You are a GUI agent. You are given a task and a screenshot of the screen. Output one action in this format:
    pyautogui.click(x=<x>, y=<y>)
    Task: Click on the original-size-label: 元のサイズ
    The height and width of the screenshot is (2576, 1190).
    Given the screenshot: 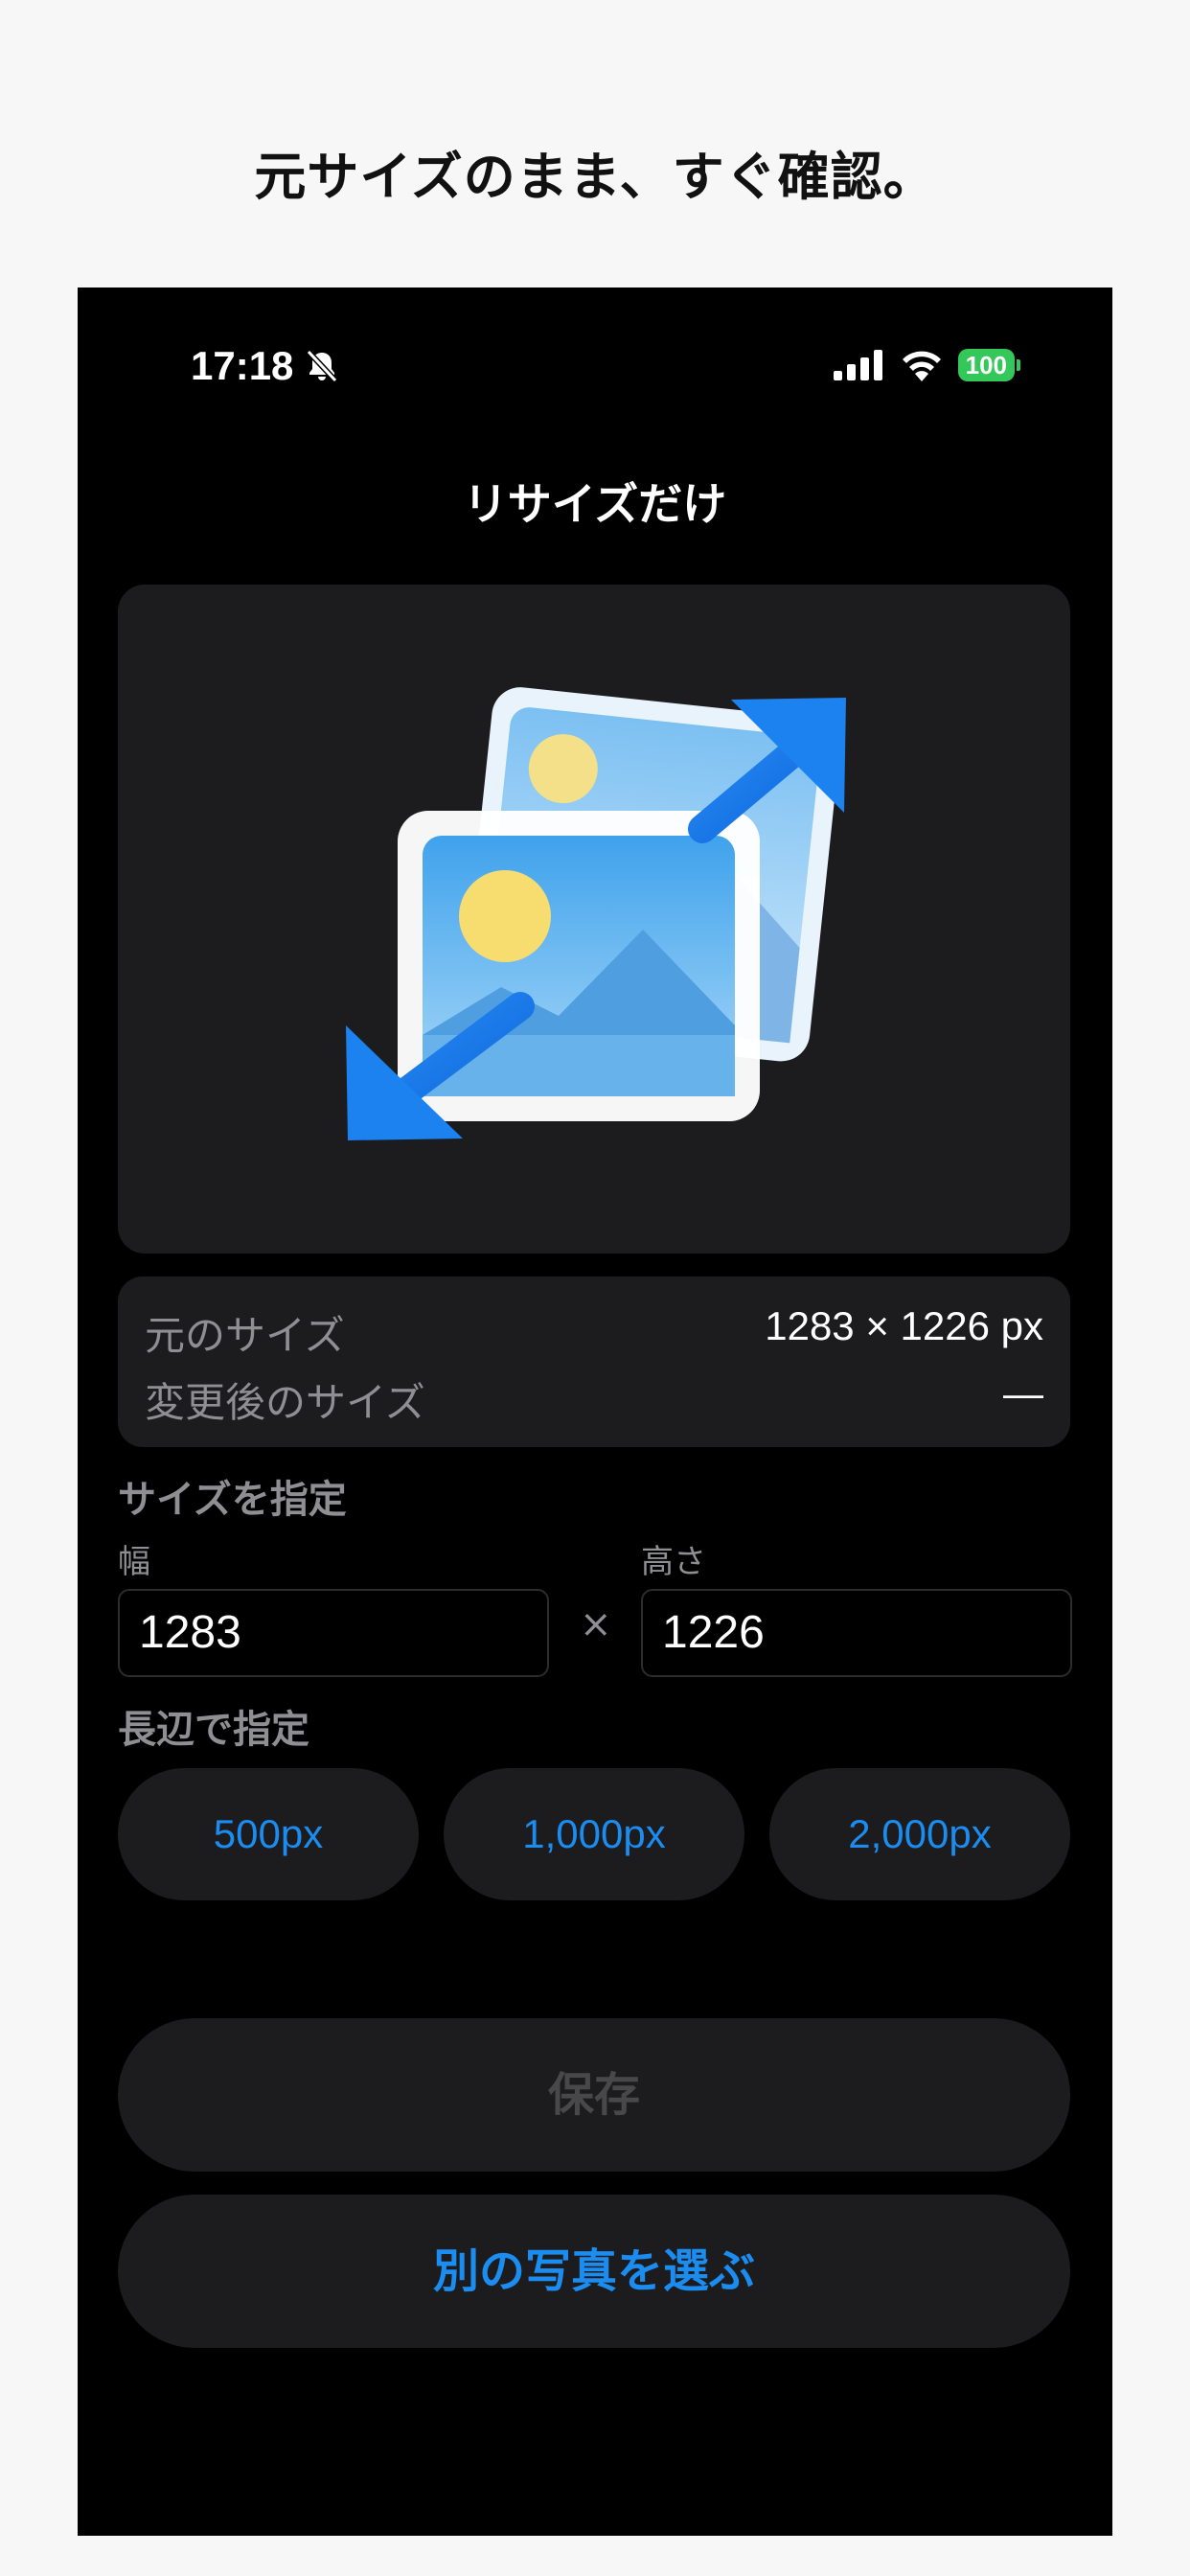 What is the action you would take?
    pyautogui.click(x=245, y=1335)
    